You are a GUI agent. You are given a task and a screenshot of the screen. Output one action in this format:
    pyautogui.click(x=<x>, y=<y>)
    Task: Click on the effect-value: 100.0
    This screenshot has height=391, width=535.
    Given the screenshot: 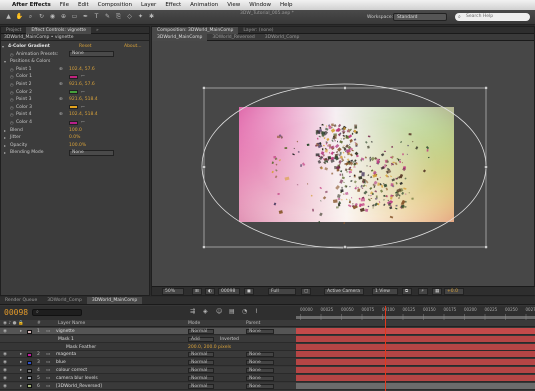 What is the action you would take?
    pyautogui.click(x=75, y=130)
    